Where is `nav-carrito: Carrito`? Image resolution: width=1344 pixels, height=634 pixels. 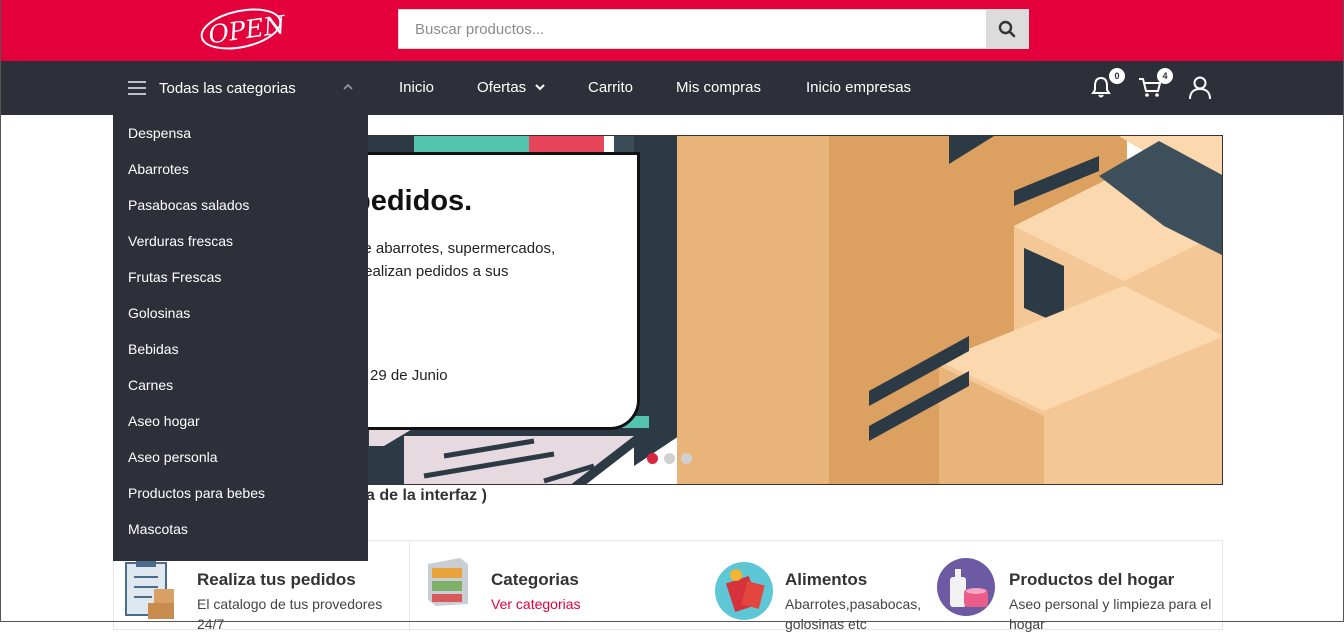
nav-carrito: Carrito is located at coordinates (610, 88).